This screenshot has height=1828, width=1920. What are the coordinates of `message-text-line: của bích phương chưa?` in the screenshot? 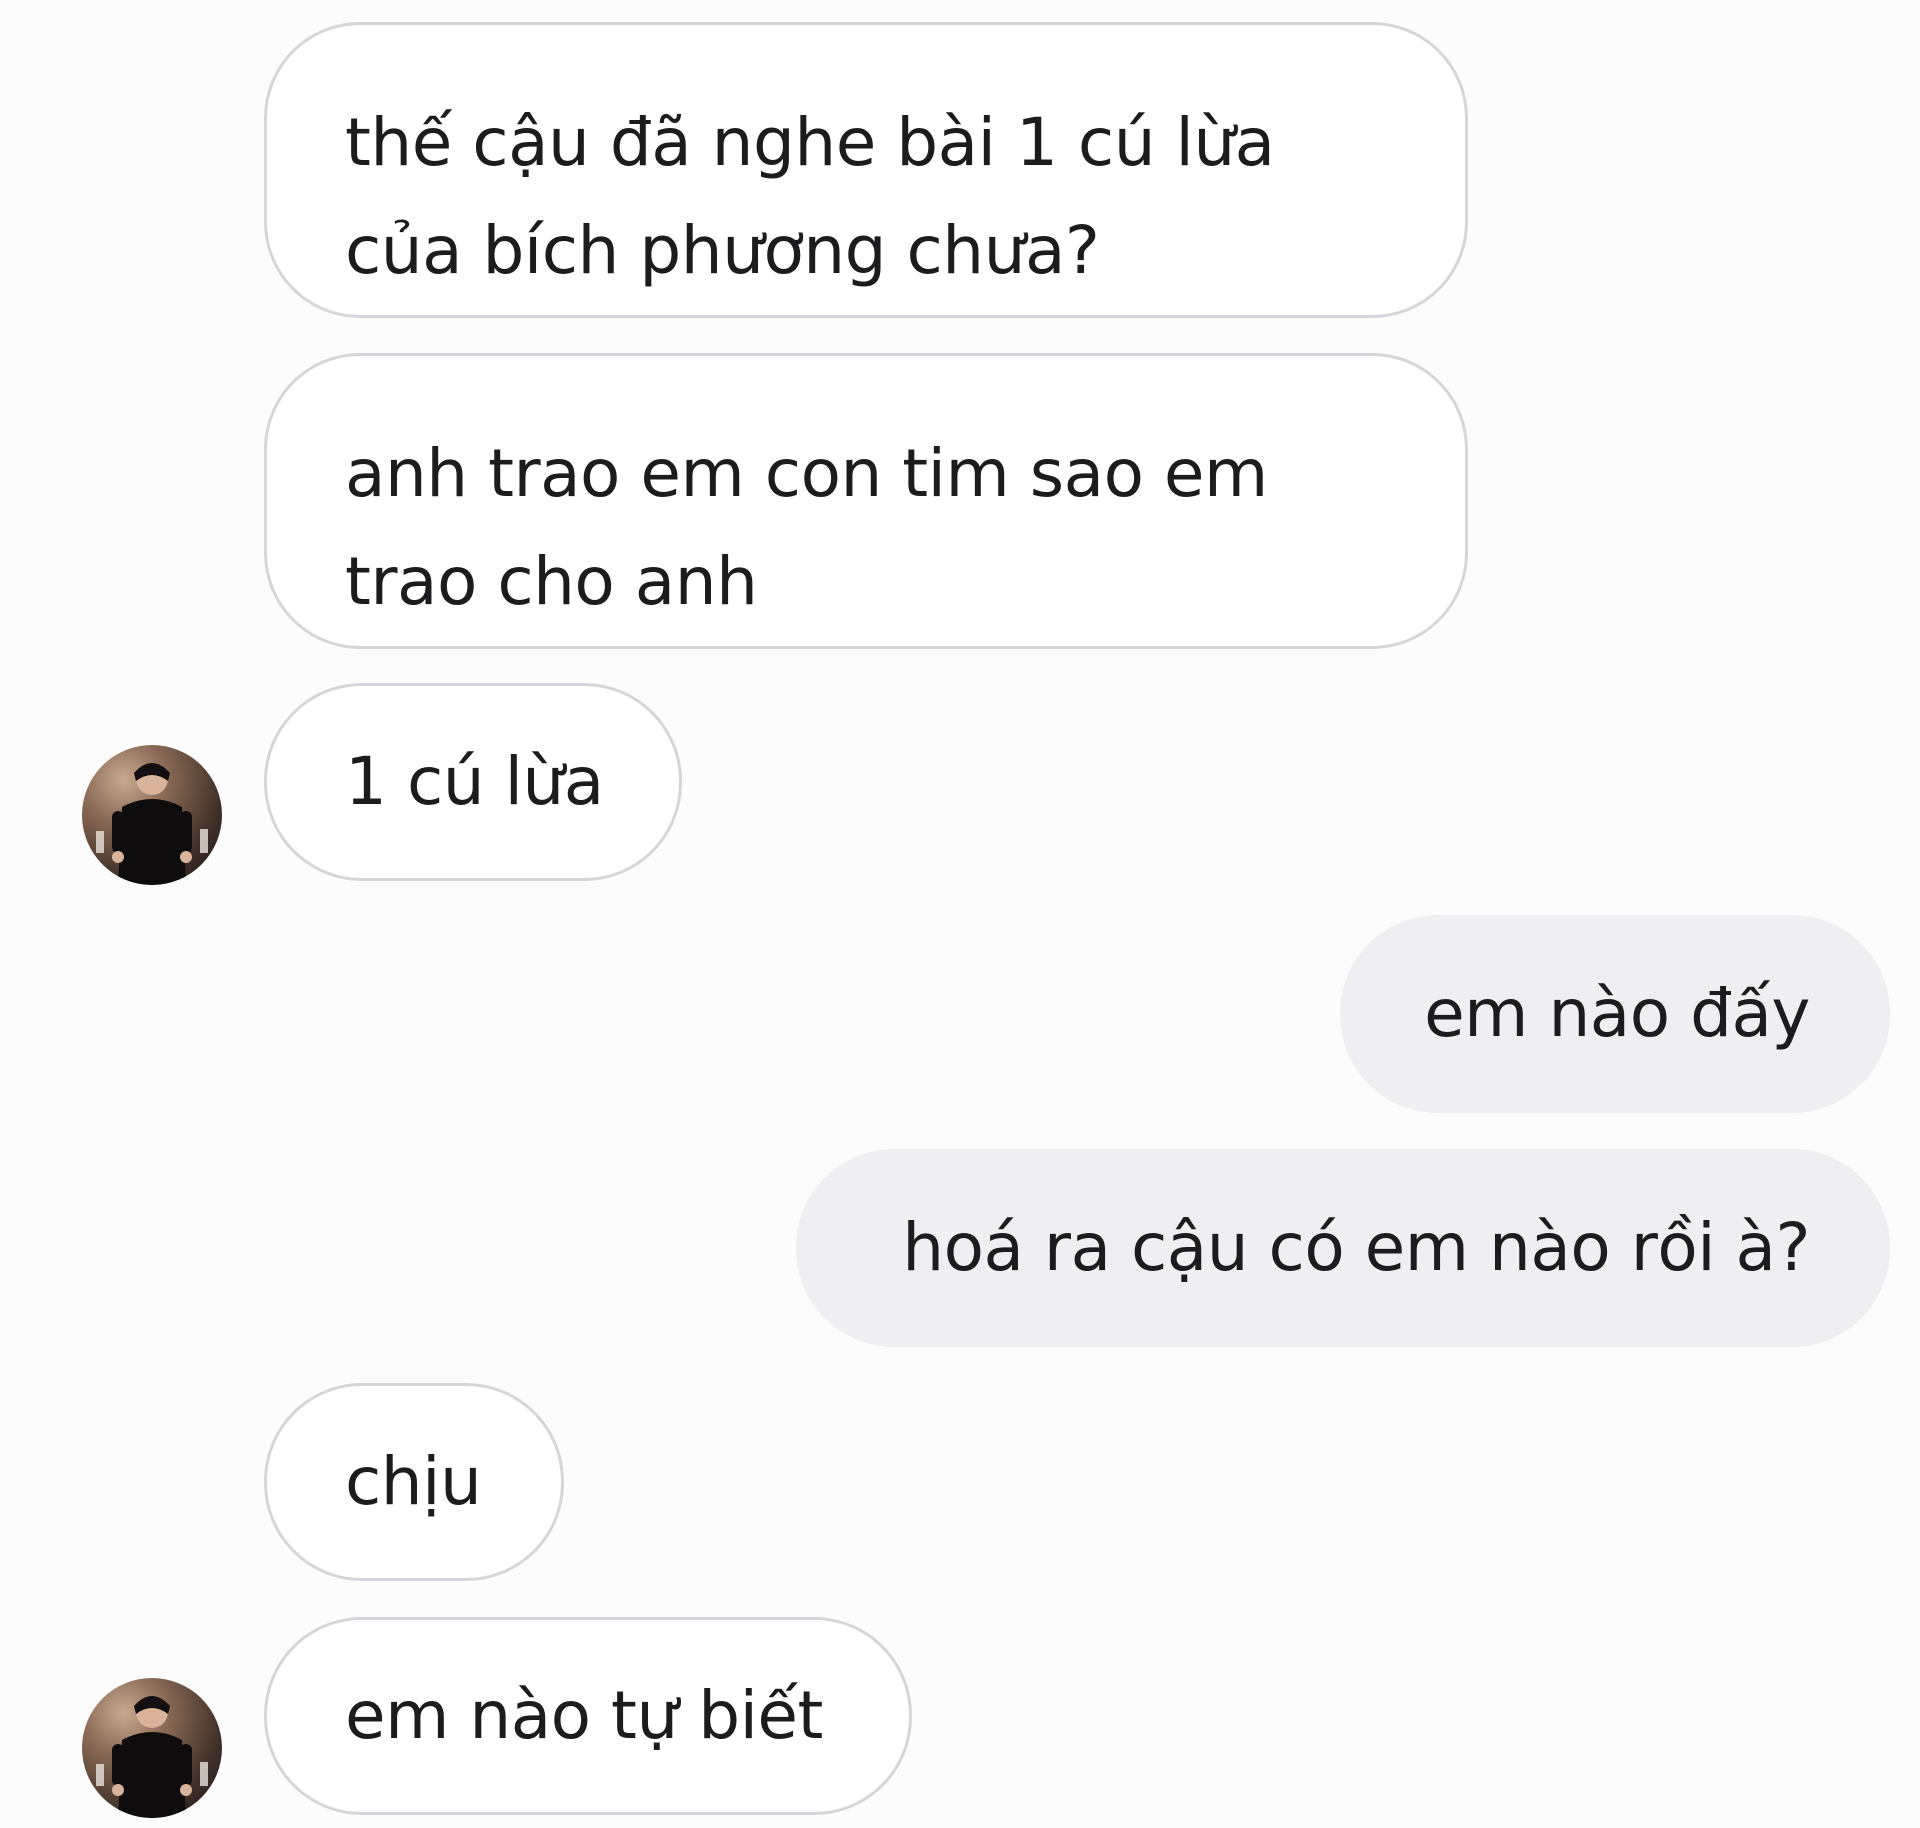 It's located at (722, 250).